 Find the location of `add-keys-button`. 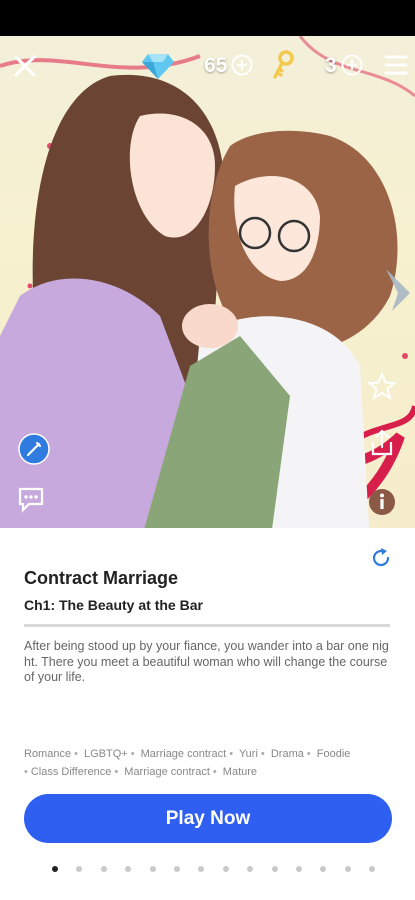

add-keys-button is located at coordinates (352, 65).